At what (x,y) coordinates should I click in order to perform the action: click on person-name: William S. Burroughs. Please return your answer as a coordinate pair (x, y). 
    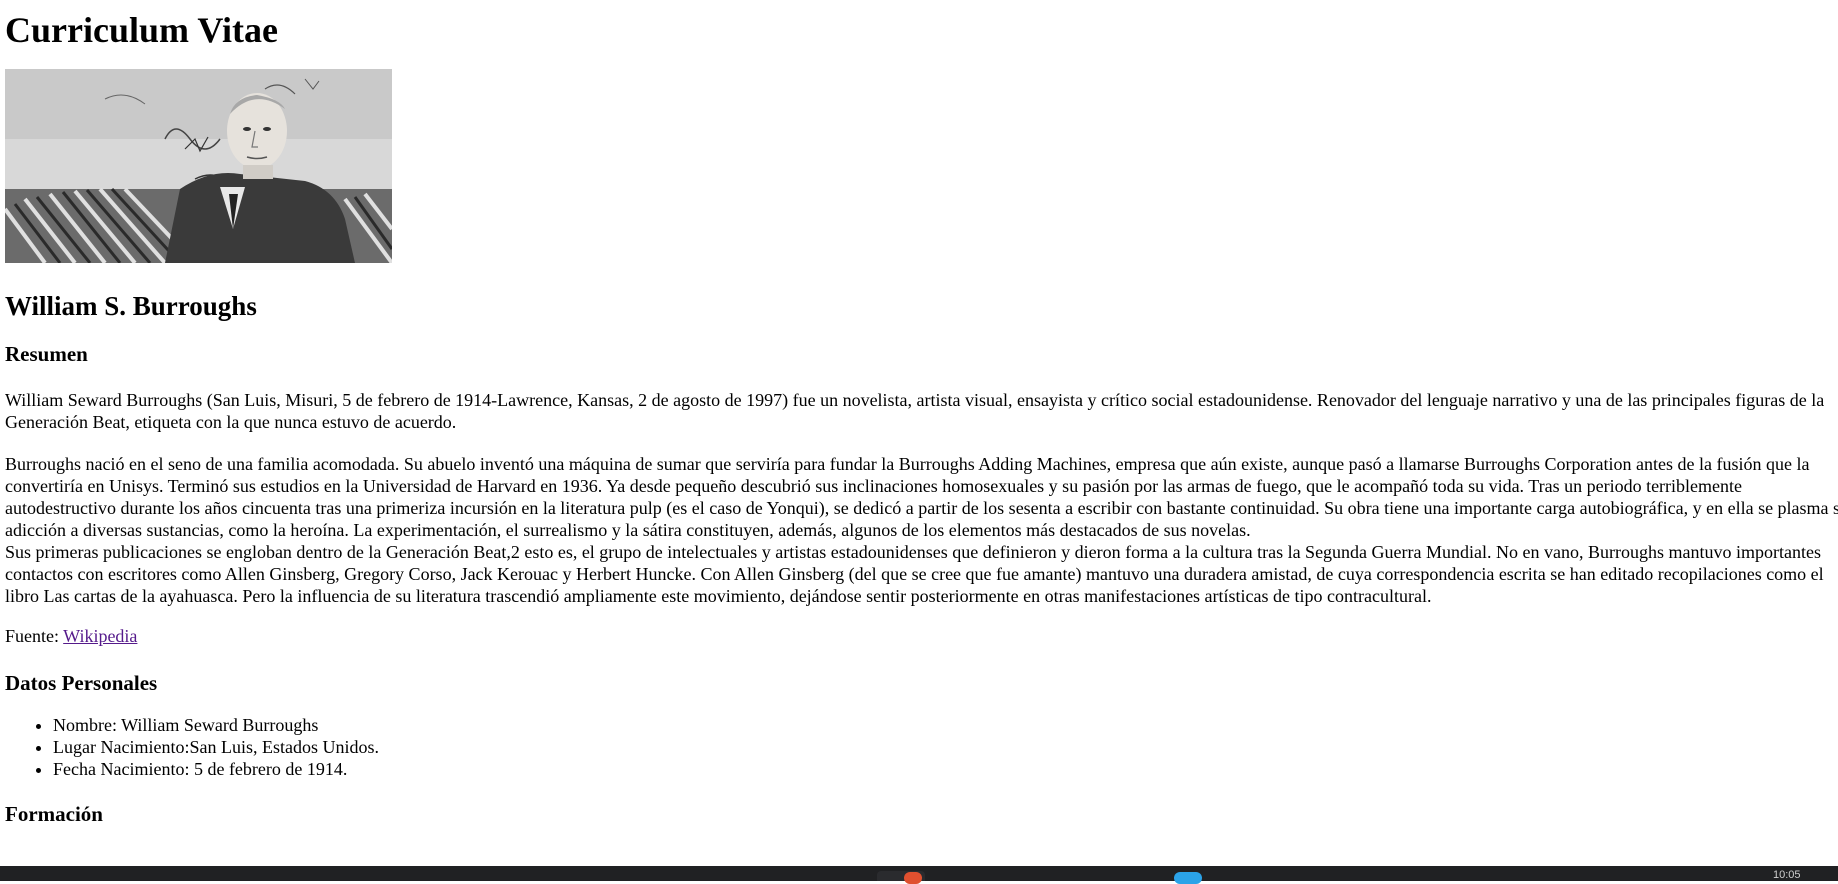
    Looking at the image, I should click on (131, 306).